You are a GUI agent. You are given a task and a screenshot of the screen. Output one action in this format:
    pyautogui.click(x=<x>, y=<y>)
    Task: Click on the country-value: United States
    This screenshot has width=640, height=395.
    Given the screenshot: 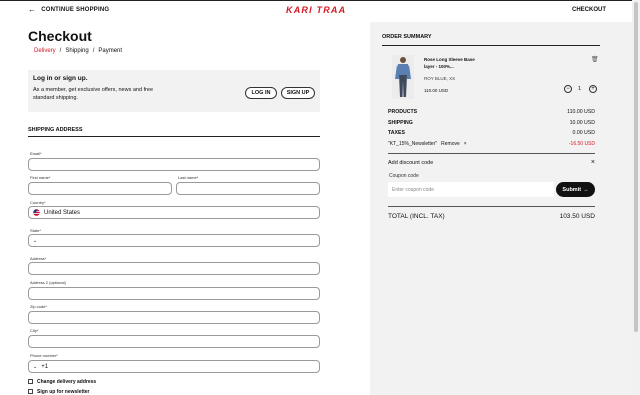 What is the action you would take?
    pyautogui.click(x=62, y=212)
    